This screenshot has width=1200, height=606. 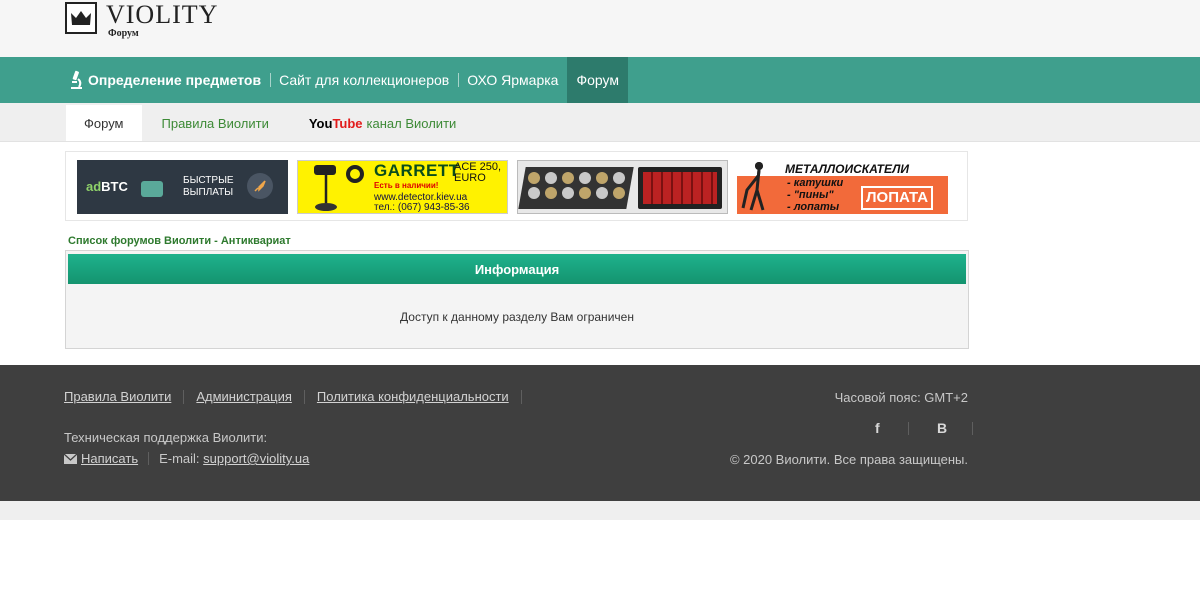 I want to click on support-email-link: support@violity.ua, so click(x=256, y=458).